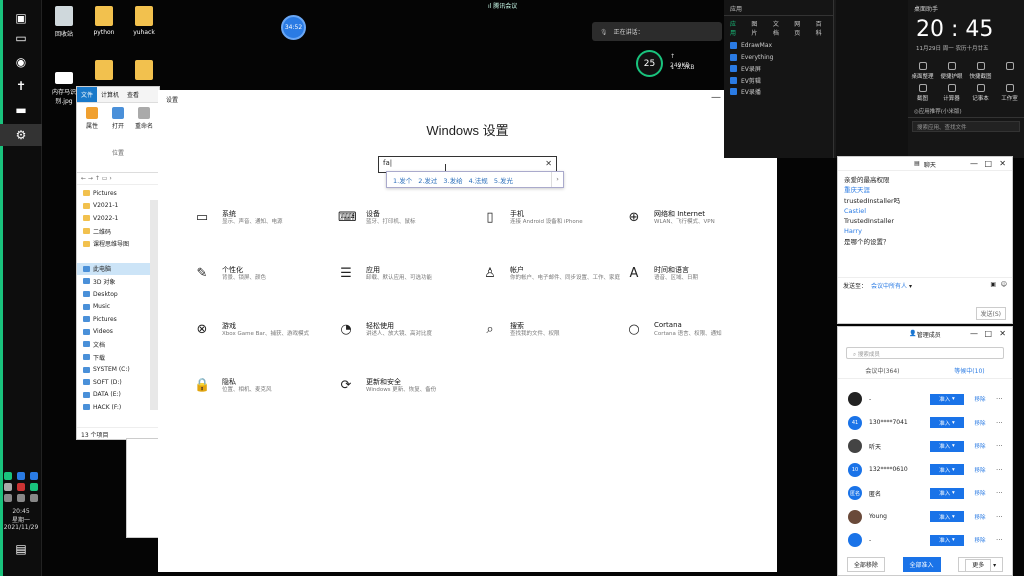  Describe the element at coordinates (403, 225) in the screenshot. I see `settings-category: ⌨ 设备 蓝牙、打印机、鼠标` at that location.